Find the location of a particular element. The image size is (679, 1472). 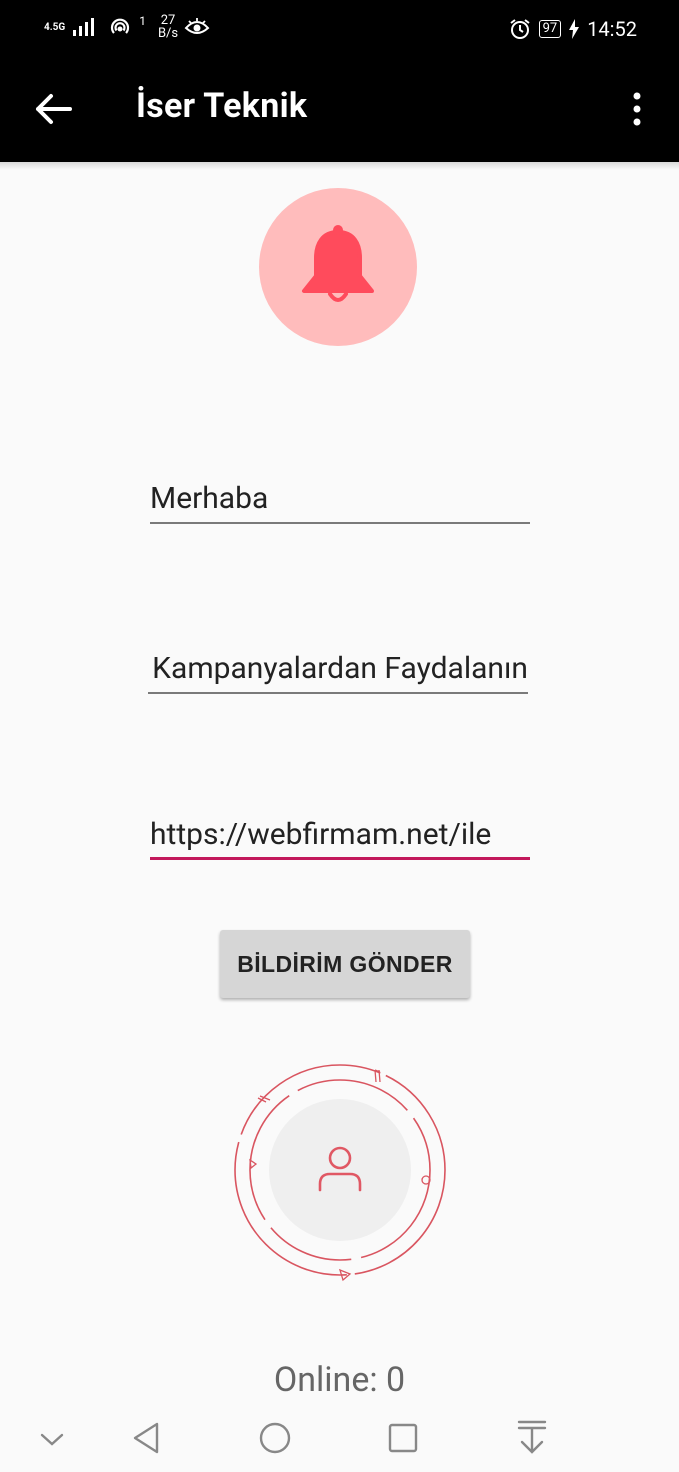

message-input: Kampanyalardan Faydalanın is located at coordinates (338, 666).